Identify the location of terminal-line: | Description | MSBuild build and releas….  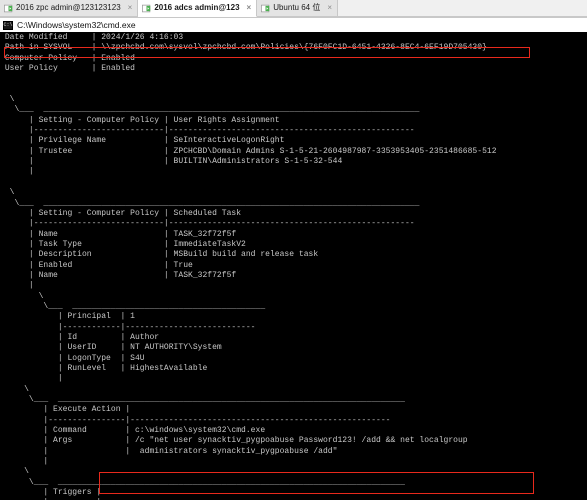
(159, 255).